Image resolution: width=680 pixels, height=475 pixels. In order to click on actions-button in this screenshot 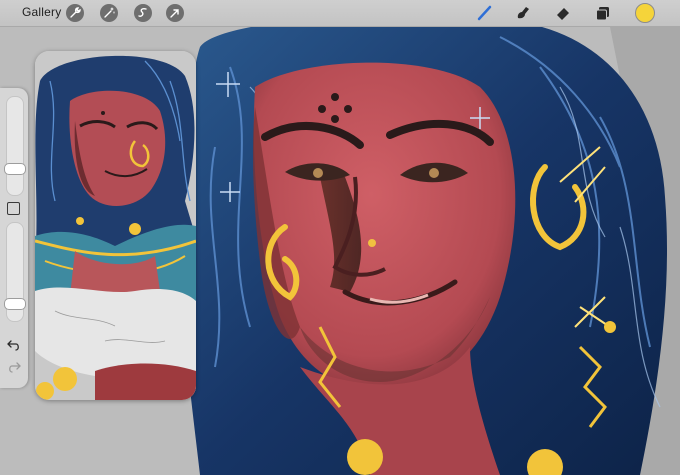, I will do `click(75, 13)`.